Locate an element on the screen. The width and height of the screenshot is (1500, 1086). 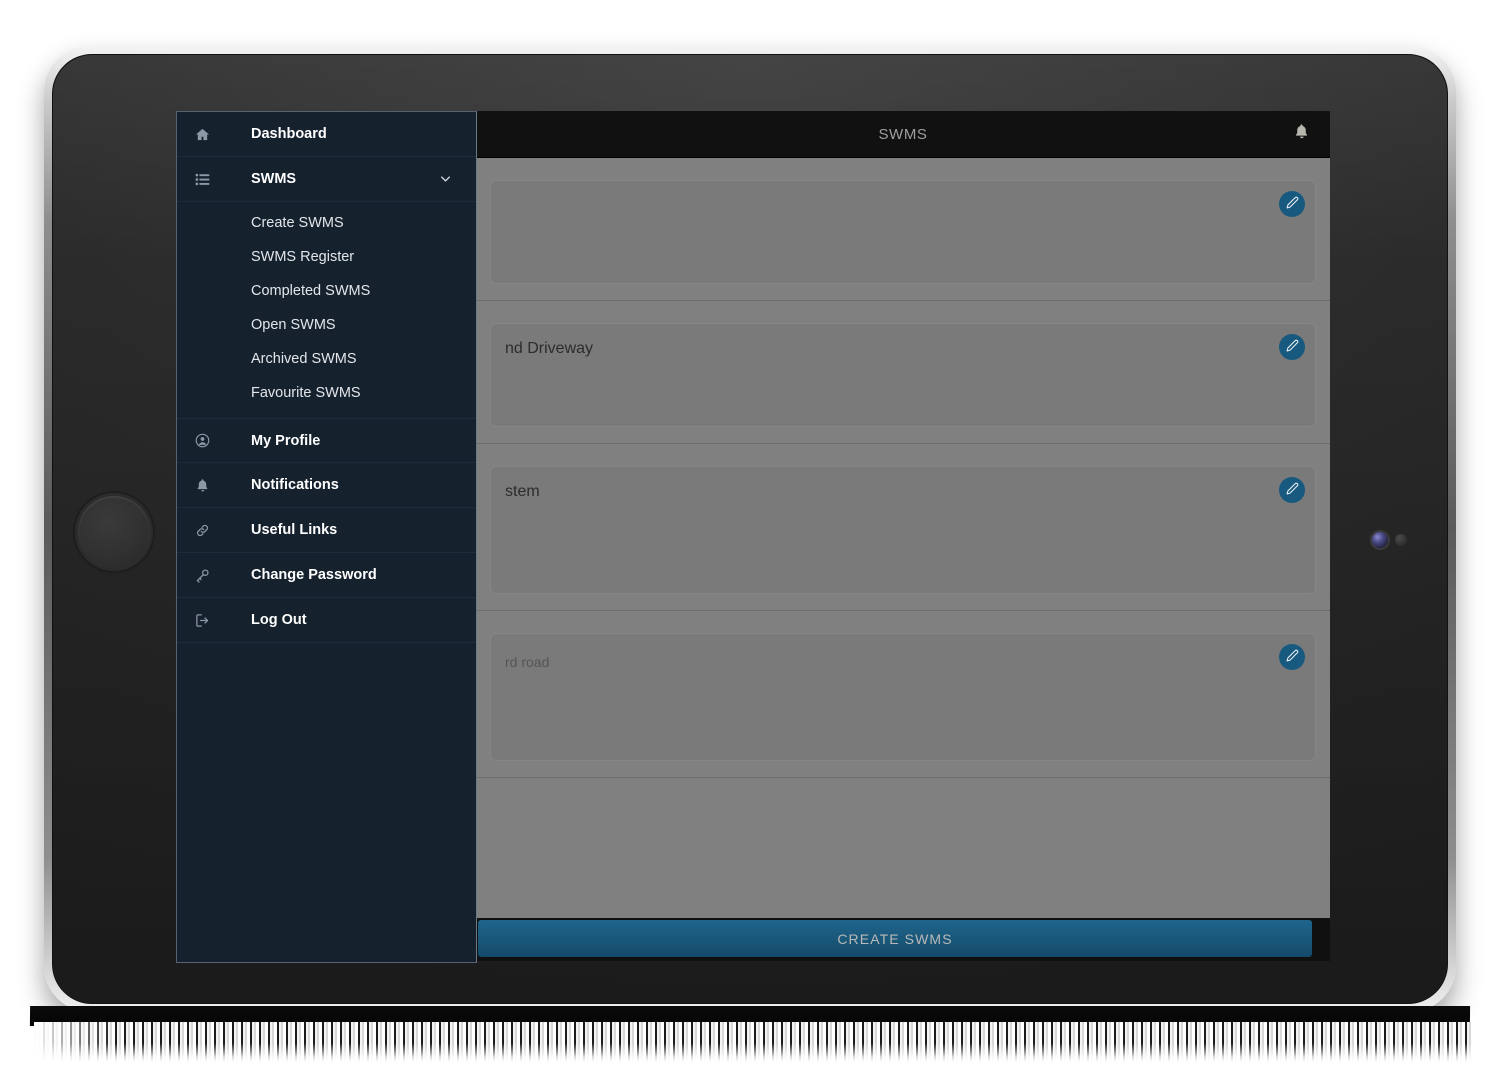
sidebar-item-useful-links: Useful Links is located at coordinates (326, 530).